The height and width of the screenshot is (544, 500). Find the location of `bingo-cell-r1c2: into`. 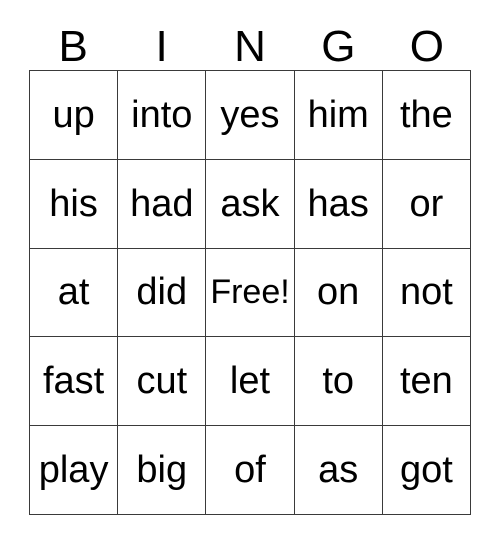

bingo-cell-r1c2: into is located at coordinates (162, 115).